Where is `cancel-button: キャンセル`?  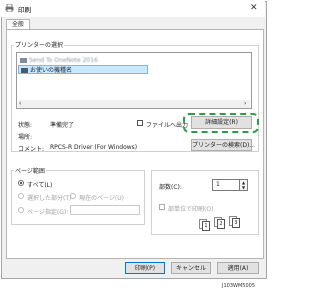
cancel-button: キャンセル is located at coordinates (191, 268).